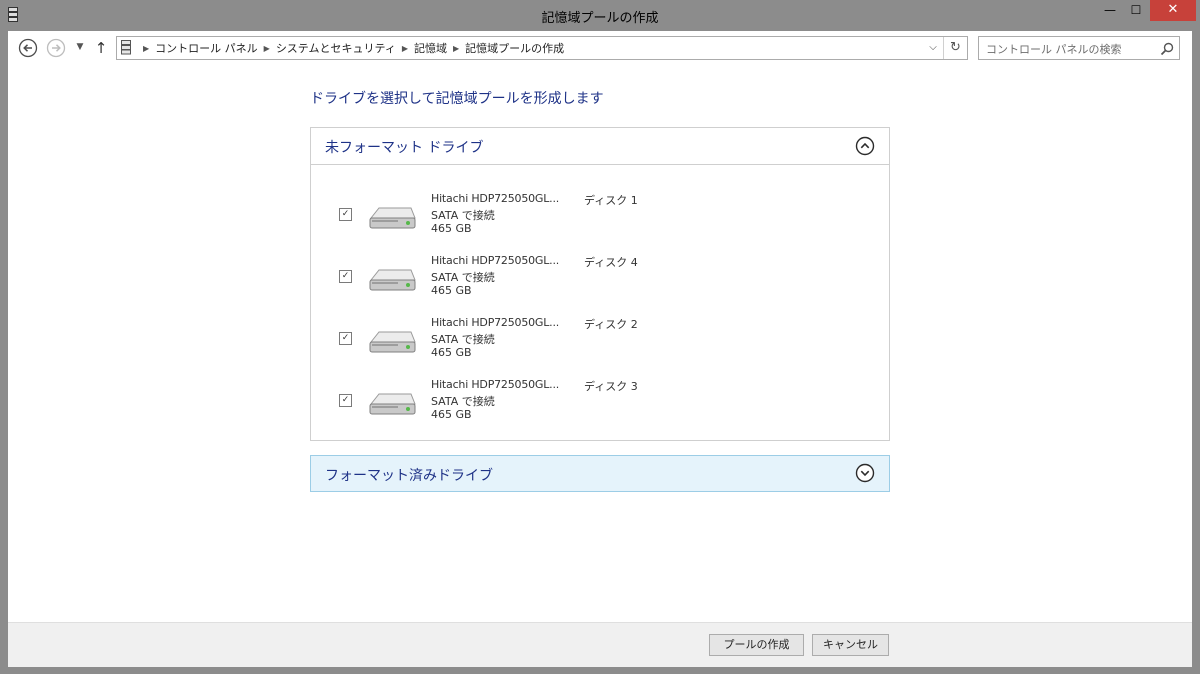 The width and height of the screenshot is (1200, 674). I want to click on address-dropdown-icon: ⌵, so click(933, 48).